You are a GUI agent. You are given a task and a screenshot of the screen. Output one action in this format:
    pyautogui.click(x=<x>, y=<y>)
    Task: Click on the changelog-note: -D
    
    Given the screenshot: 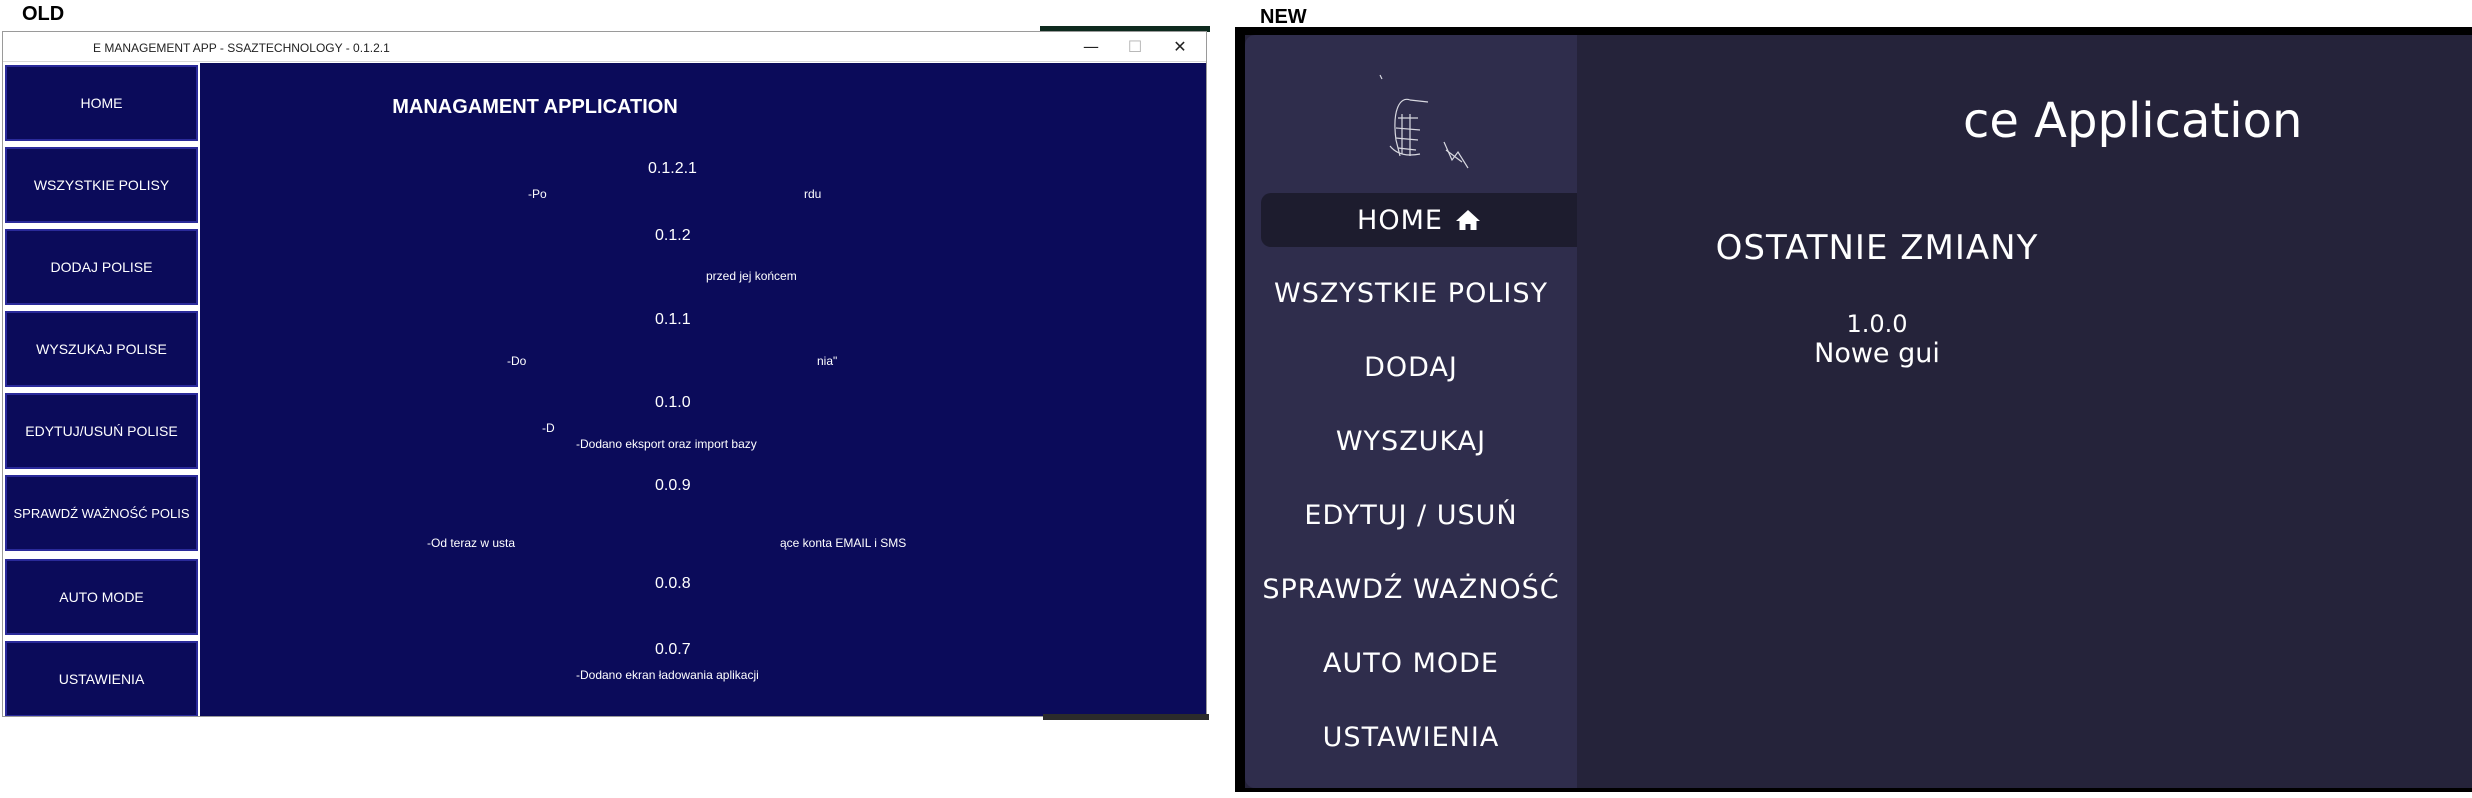 What is the action you would take?
    pyautogui.click(x=548, y=428)
    